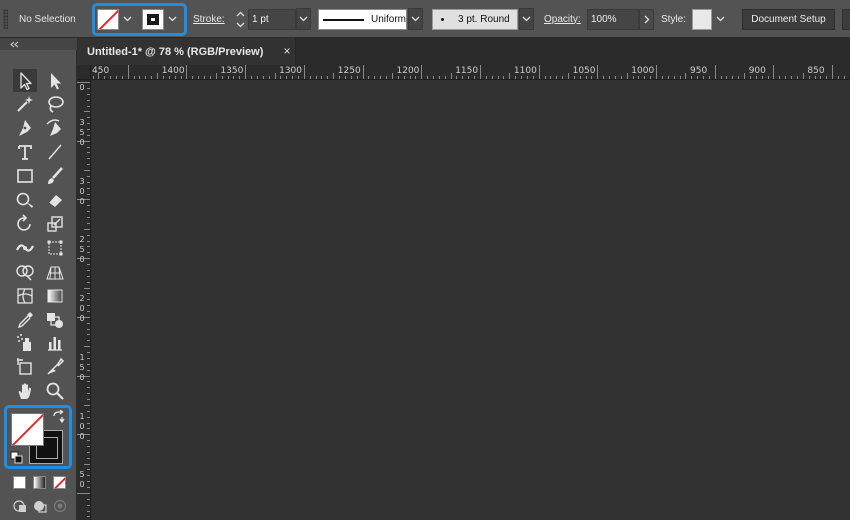 Image resolution: width=850 pixels, height=520 pixels. I want to click on opacity-field: 100%, so click(613, 19).